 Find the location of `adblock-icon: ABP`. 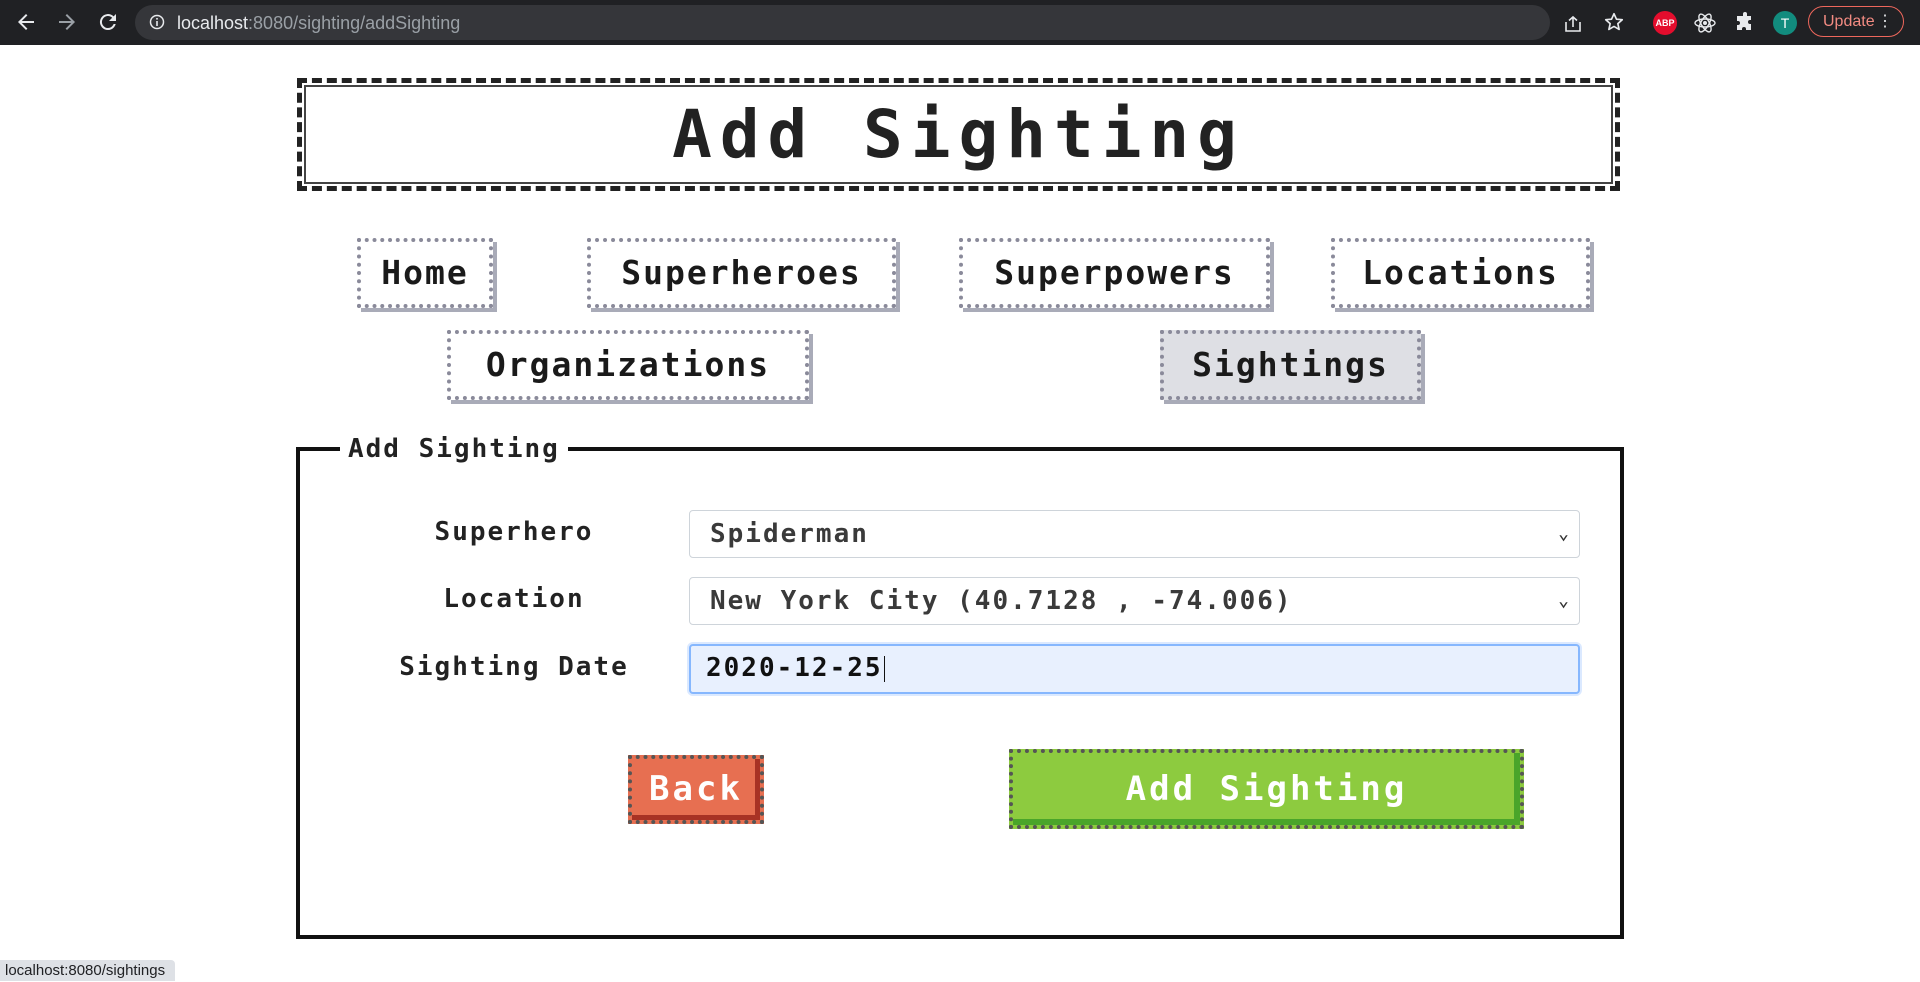

adblock-icon: ABP is located at coordinates (1665, 23).